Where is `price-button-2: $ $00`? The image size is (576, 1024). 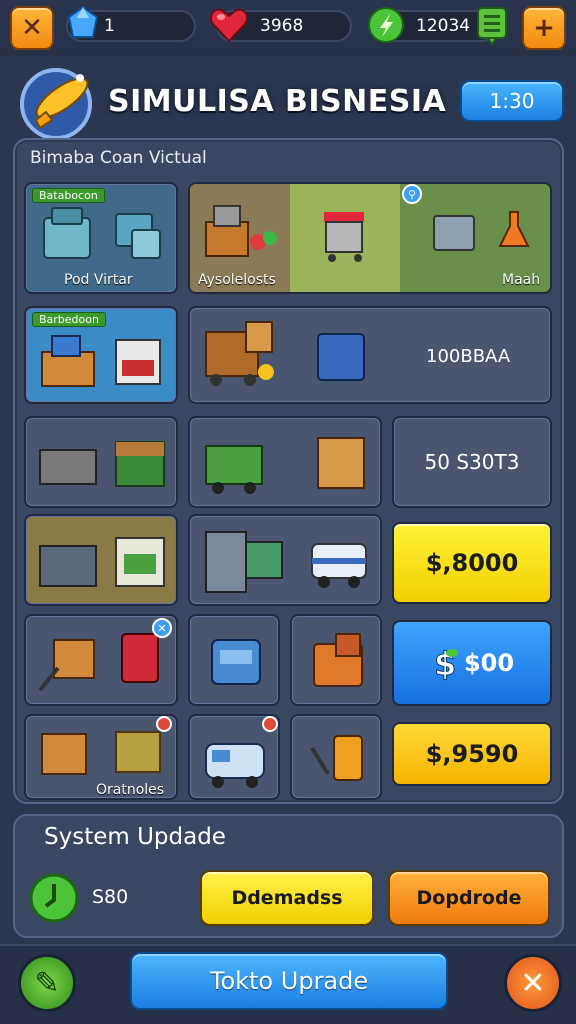 price-button-2: $ $00 is located at coordinates (472, 663).